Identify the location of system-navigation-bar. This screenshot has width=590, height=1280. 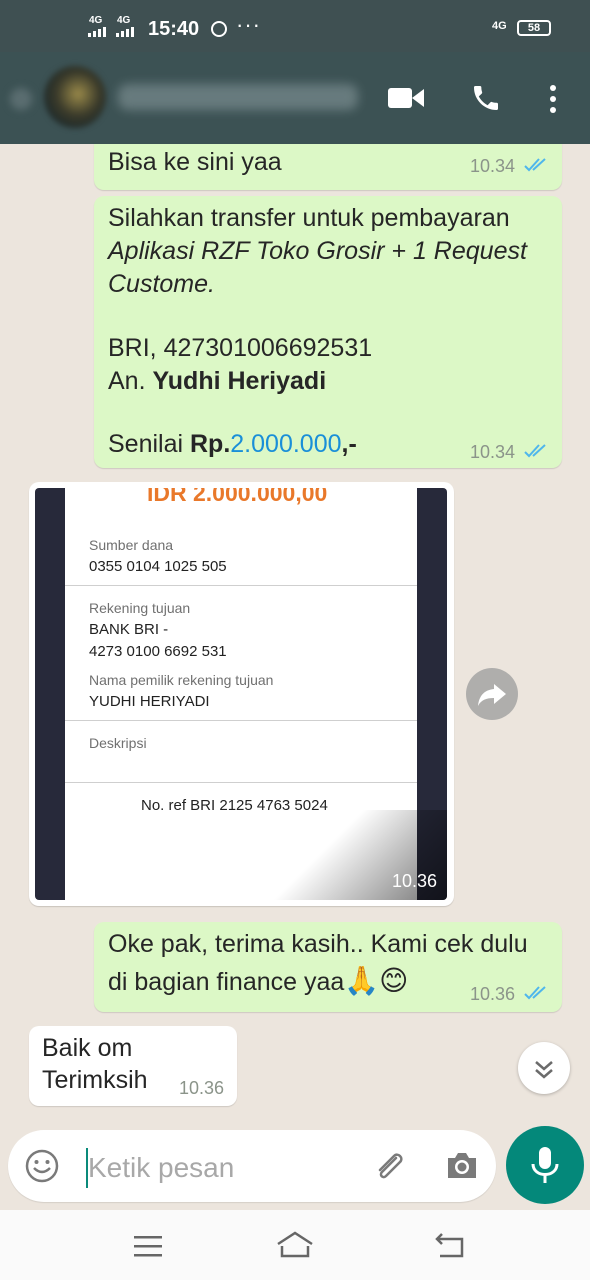
(295, 1245).